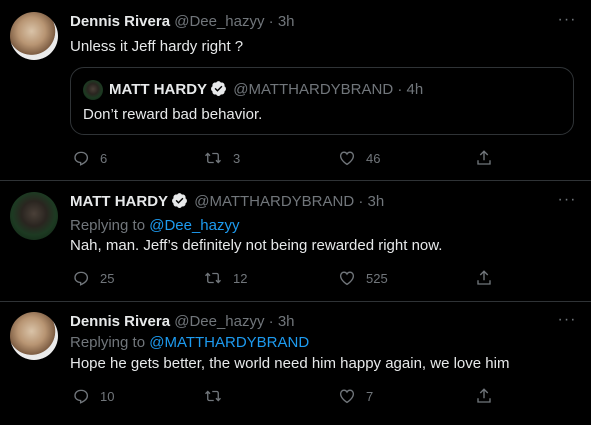  I want to click on retweet-button: 12, so click(225, 279).